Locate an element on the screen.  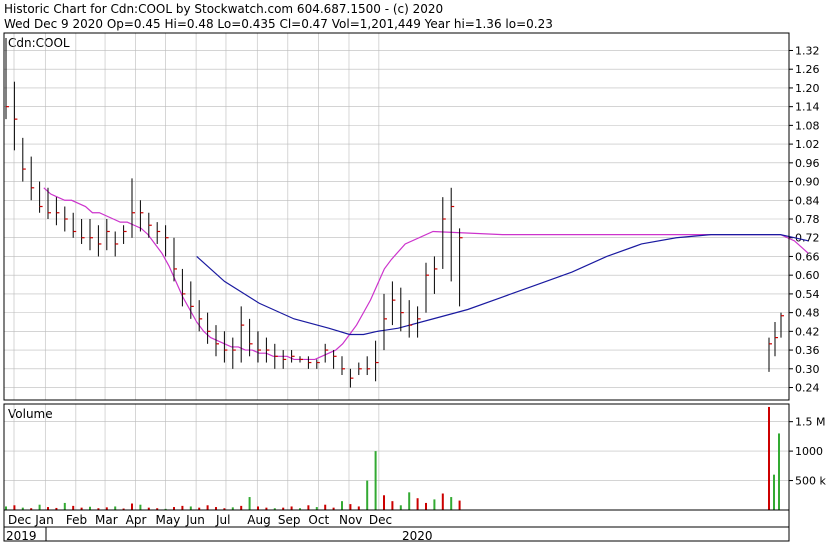
month-label: Feb is located at coordinates (76, 520).